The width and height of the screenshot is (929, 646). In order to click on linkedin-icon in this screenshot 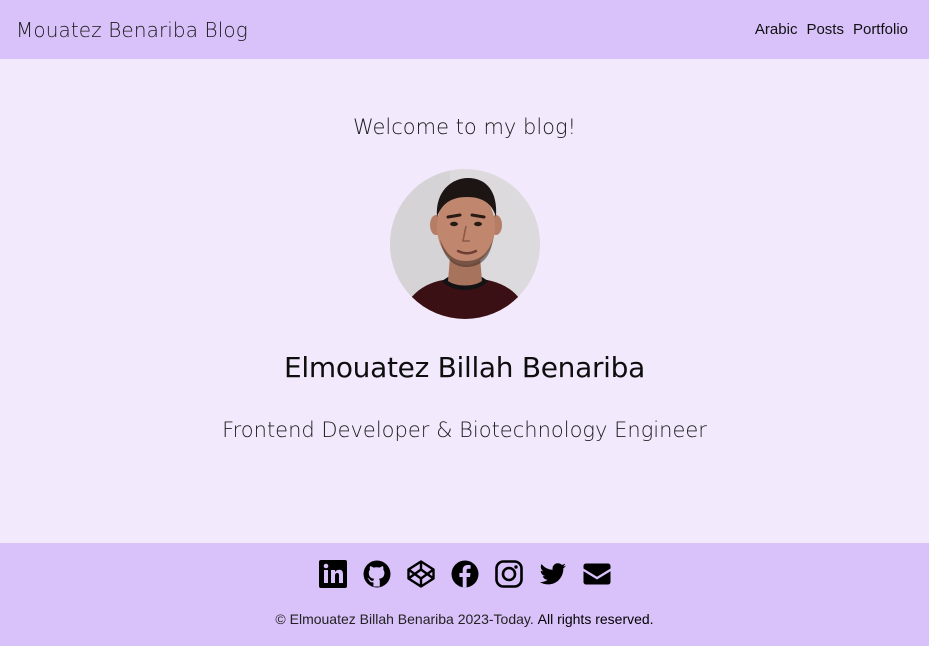, I will do `click(332, 574)`.